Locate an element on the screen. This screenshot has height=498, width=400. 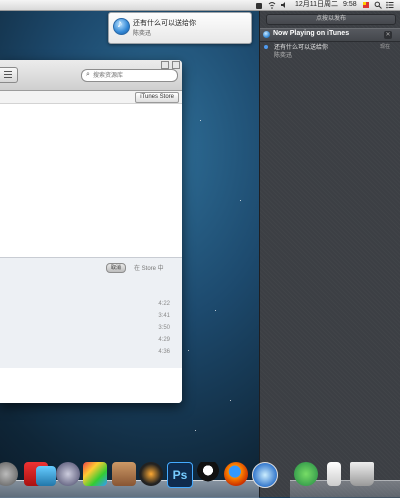
track-duration: 4:29 is located at coordinates (164, 340).